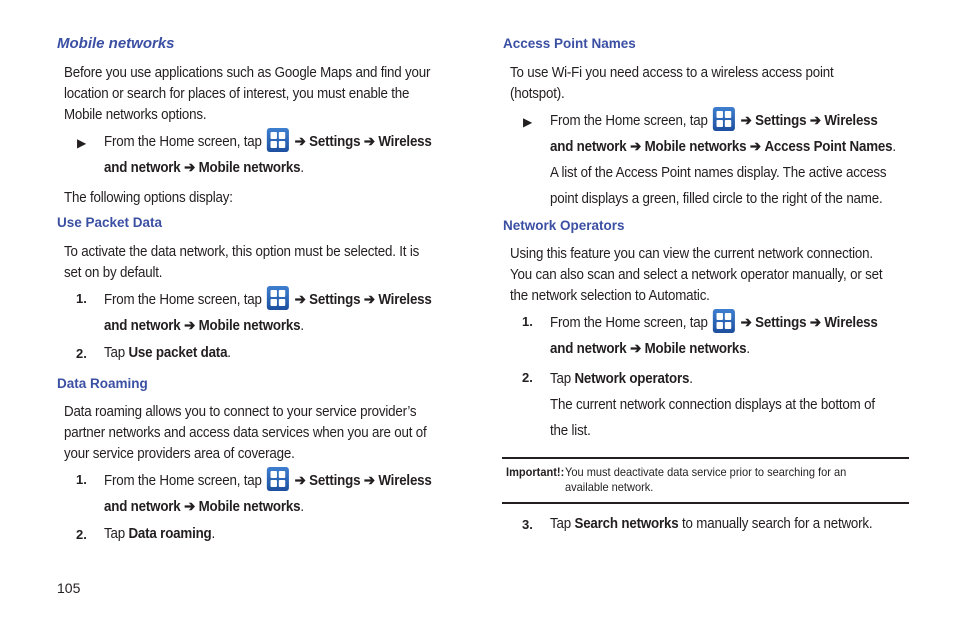 The image size is (954, 636). What do you see at coordinates (610, 296) in the screenshot?
I see `text-line: the network selection to Automatic.` at bounding box center [610, 296].